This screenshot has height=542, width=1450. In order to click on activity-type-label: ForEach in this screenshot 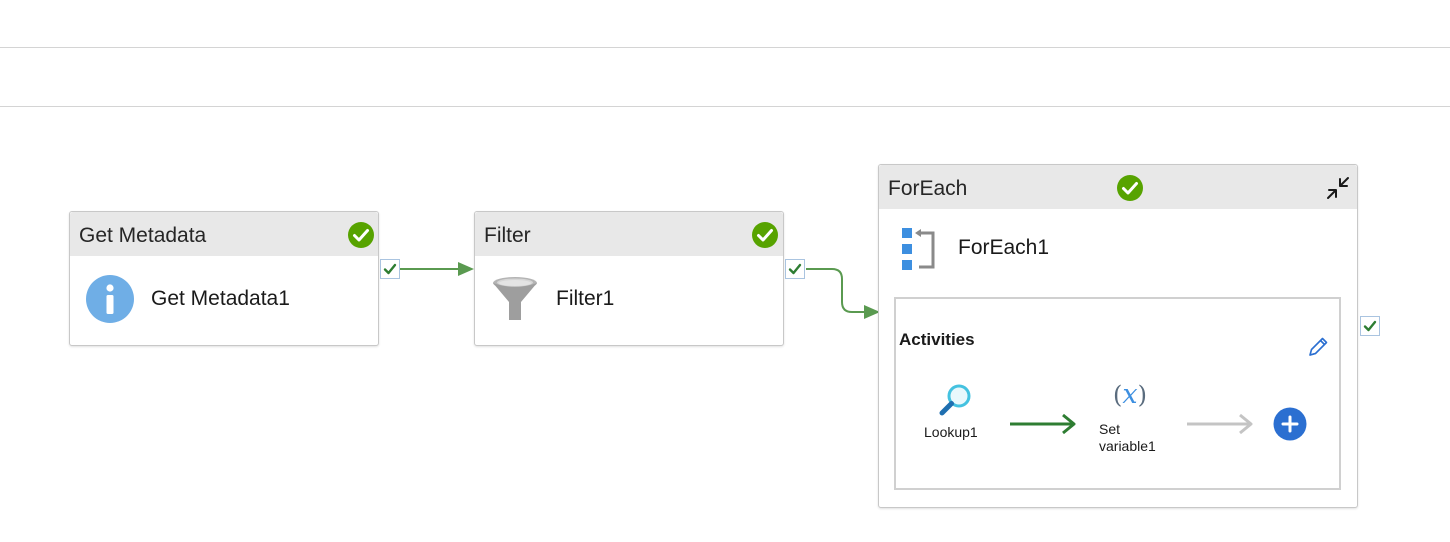, I will do `click(928, 188)`.